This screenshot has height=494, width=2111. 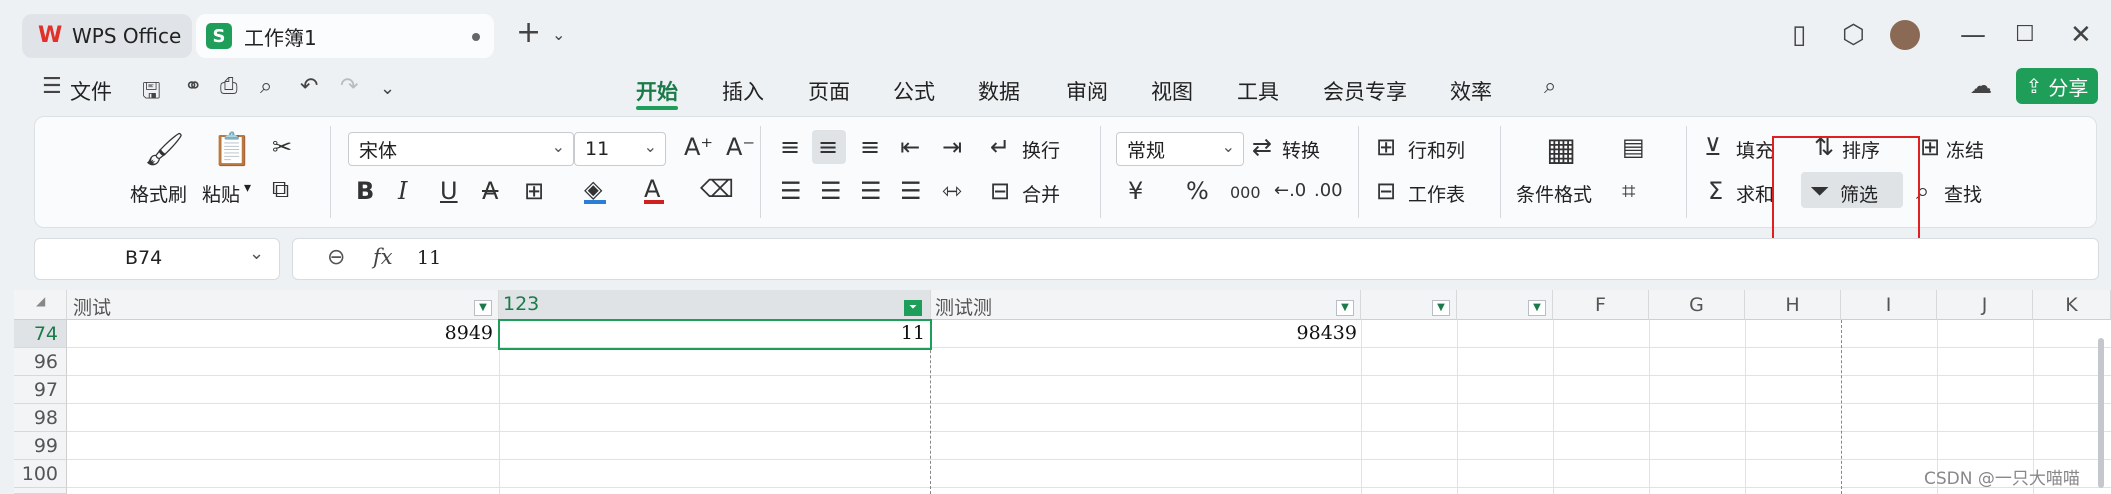 I want to click on font-size-select: 11 ⌄, so click(x=620, y=149).